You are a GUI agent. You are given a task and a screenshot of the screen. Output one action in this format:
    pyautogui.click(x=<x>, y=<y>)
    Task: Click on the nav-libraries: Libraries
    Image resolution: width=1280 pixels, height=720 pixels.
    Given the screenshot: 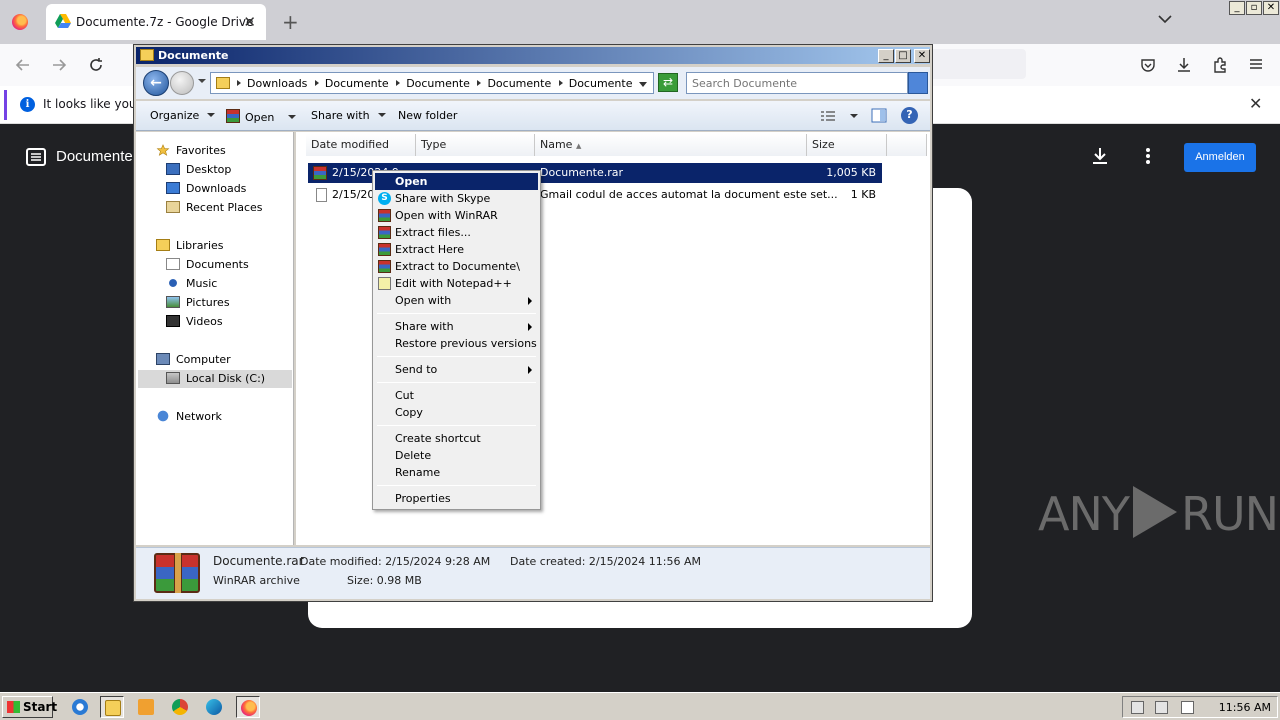 What is the action you would take?
    pyautogui.click(x=190, y=246)
    